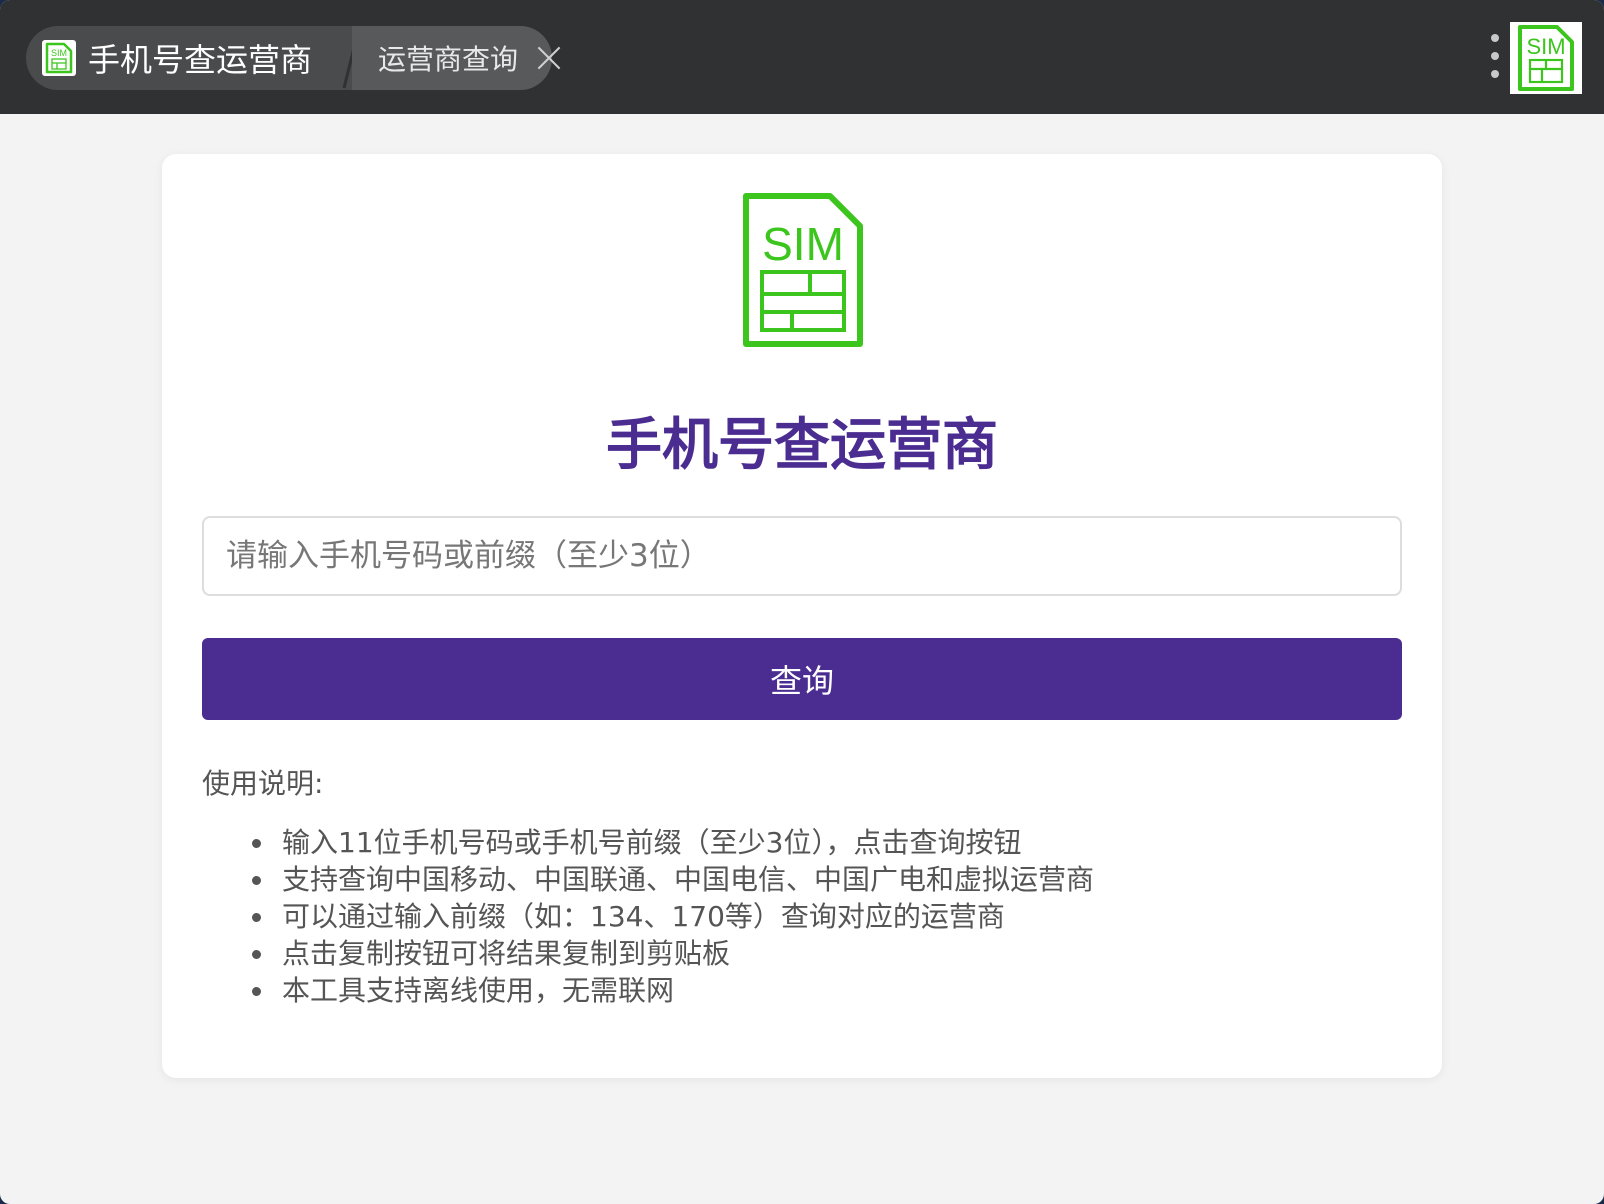 This screenshot has width=1604, height=1204. Describe the element at coordinates (673, 953) in the screenshot. I see `list-item: 点击复制按钮可将结果复制到剪贴板` at that location.